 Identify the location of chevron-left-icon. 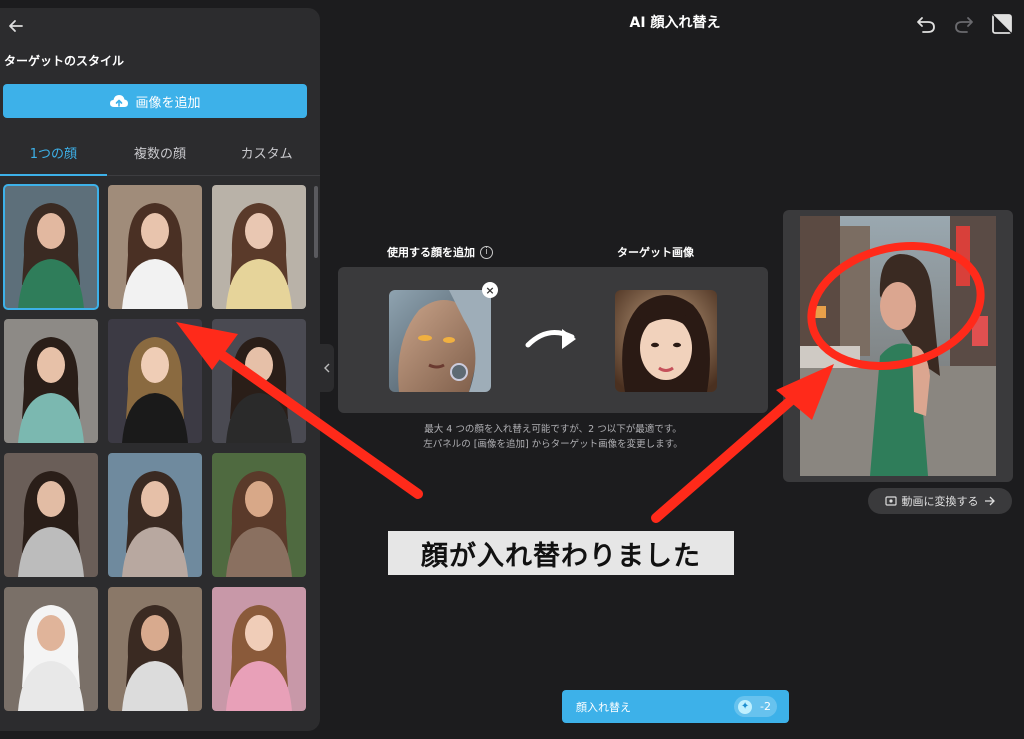
(327, 368).